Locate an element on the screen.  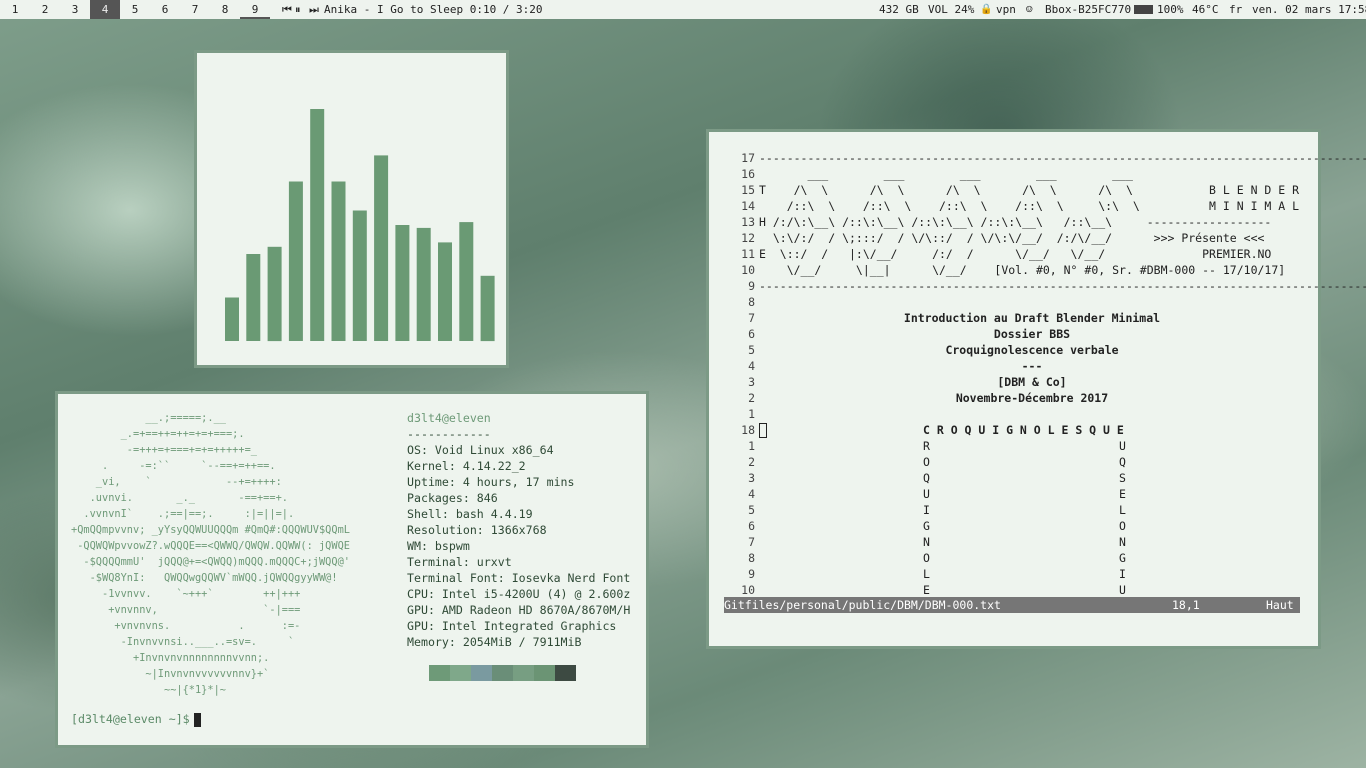
disk-usage: 432 GB is located at coordinates (899, 9).